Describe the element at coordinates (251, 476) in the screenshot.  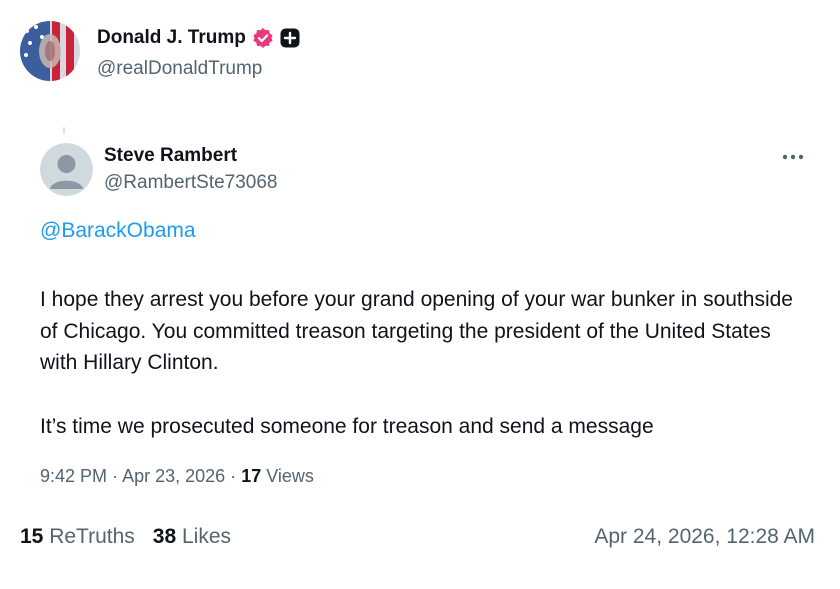
I see `views-count: 17` at that location.